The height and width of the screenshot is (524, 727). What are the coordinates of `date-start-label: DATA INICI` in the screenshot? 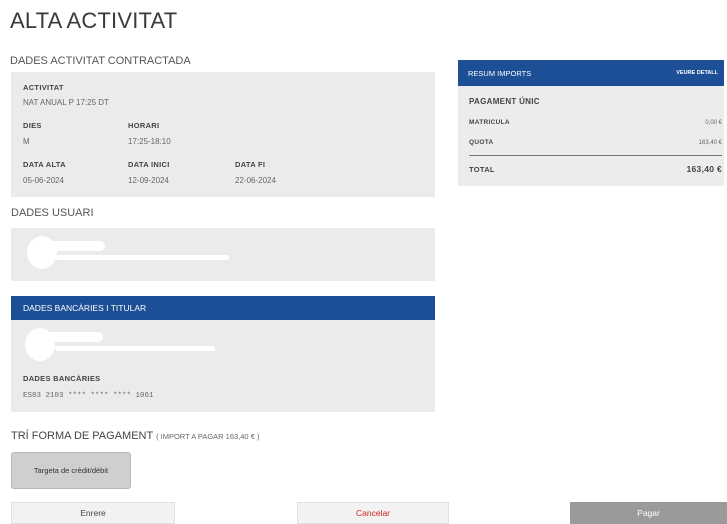 It's located at (149, 164).